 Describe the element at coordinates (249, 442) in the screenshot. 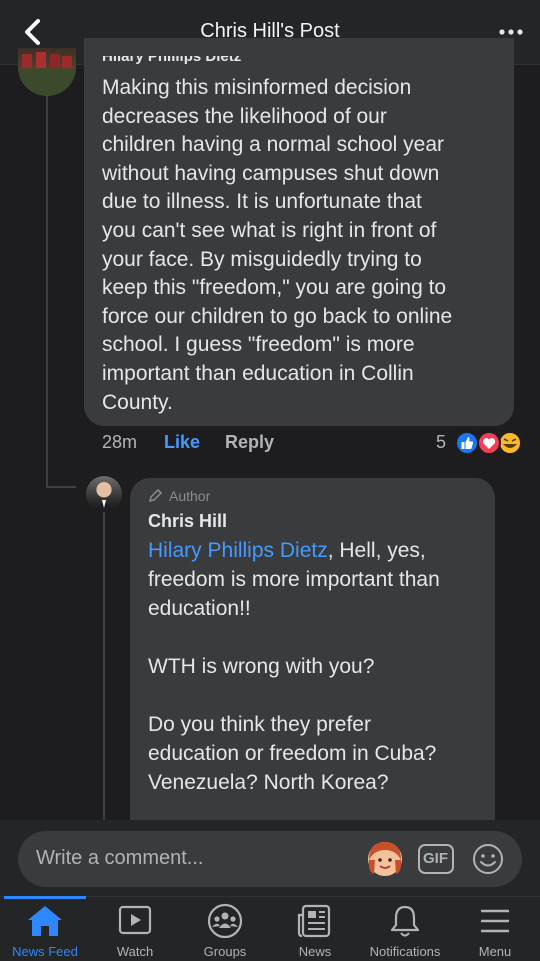

I see `reply-button: Reply` at that location.